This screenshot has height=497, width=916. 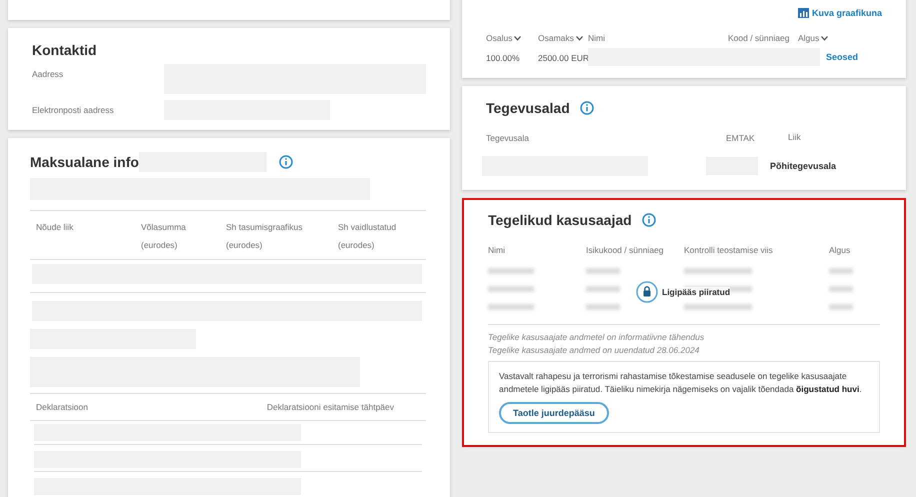 I want to click on column-header: Osalus, so click(x=499, y=38).